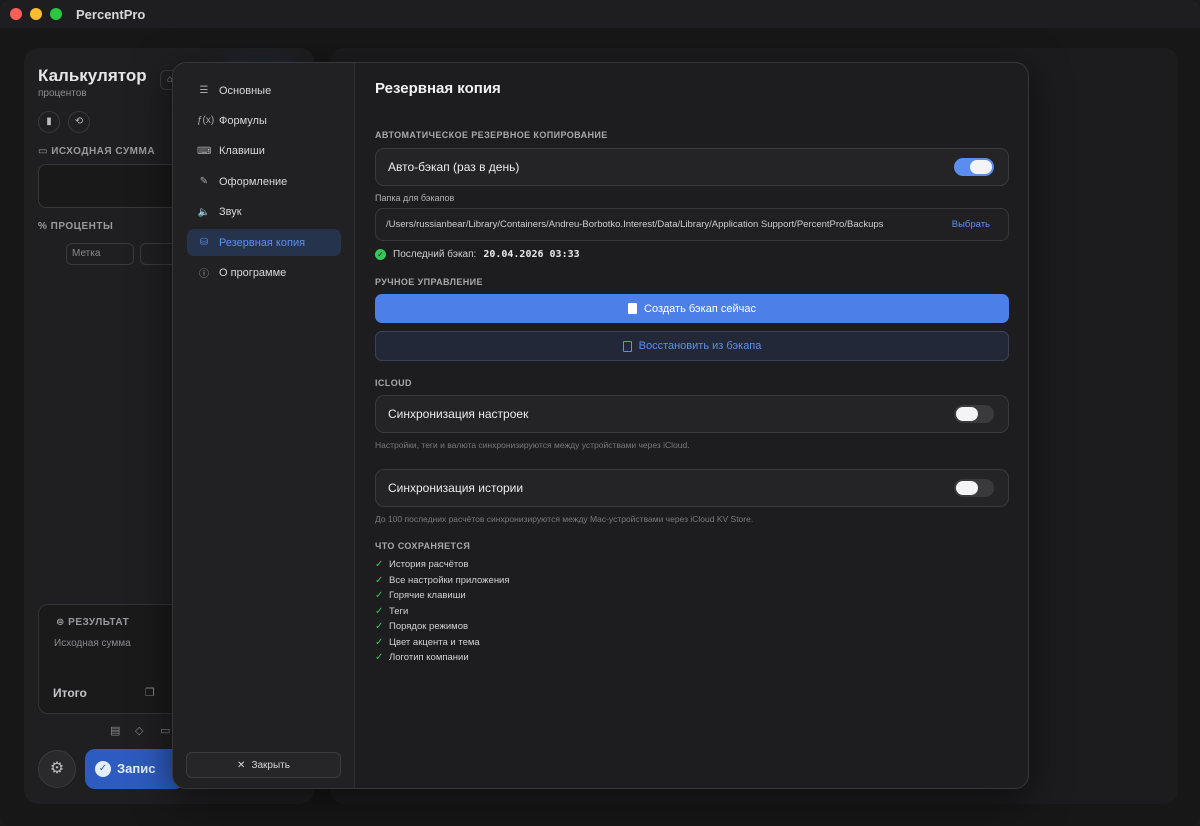 Image resolution: width=1200 pixels, height=826 pixels. Describe the element at coordinates (531, 254) in the screenshot. I see `last-backup-value: 20.04.2026 03:33` at that location.